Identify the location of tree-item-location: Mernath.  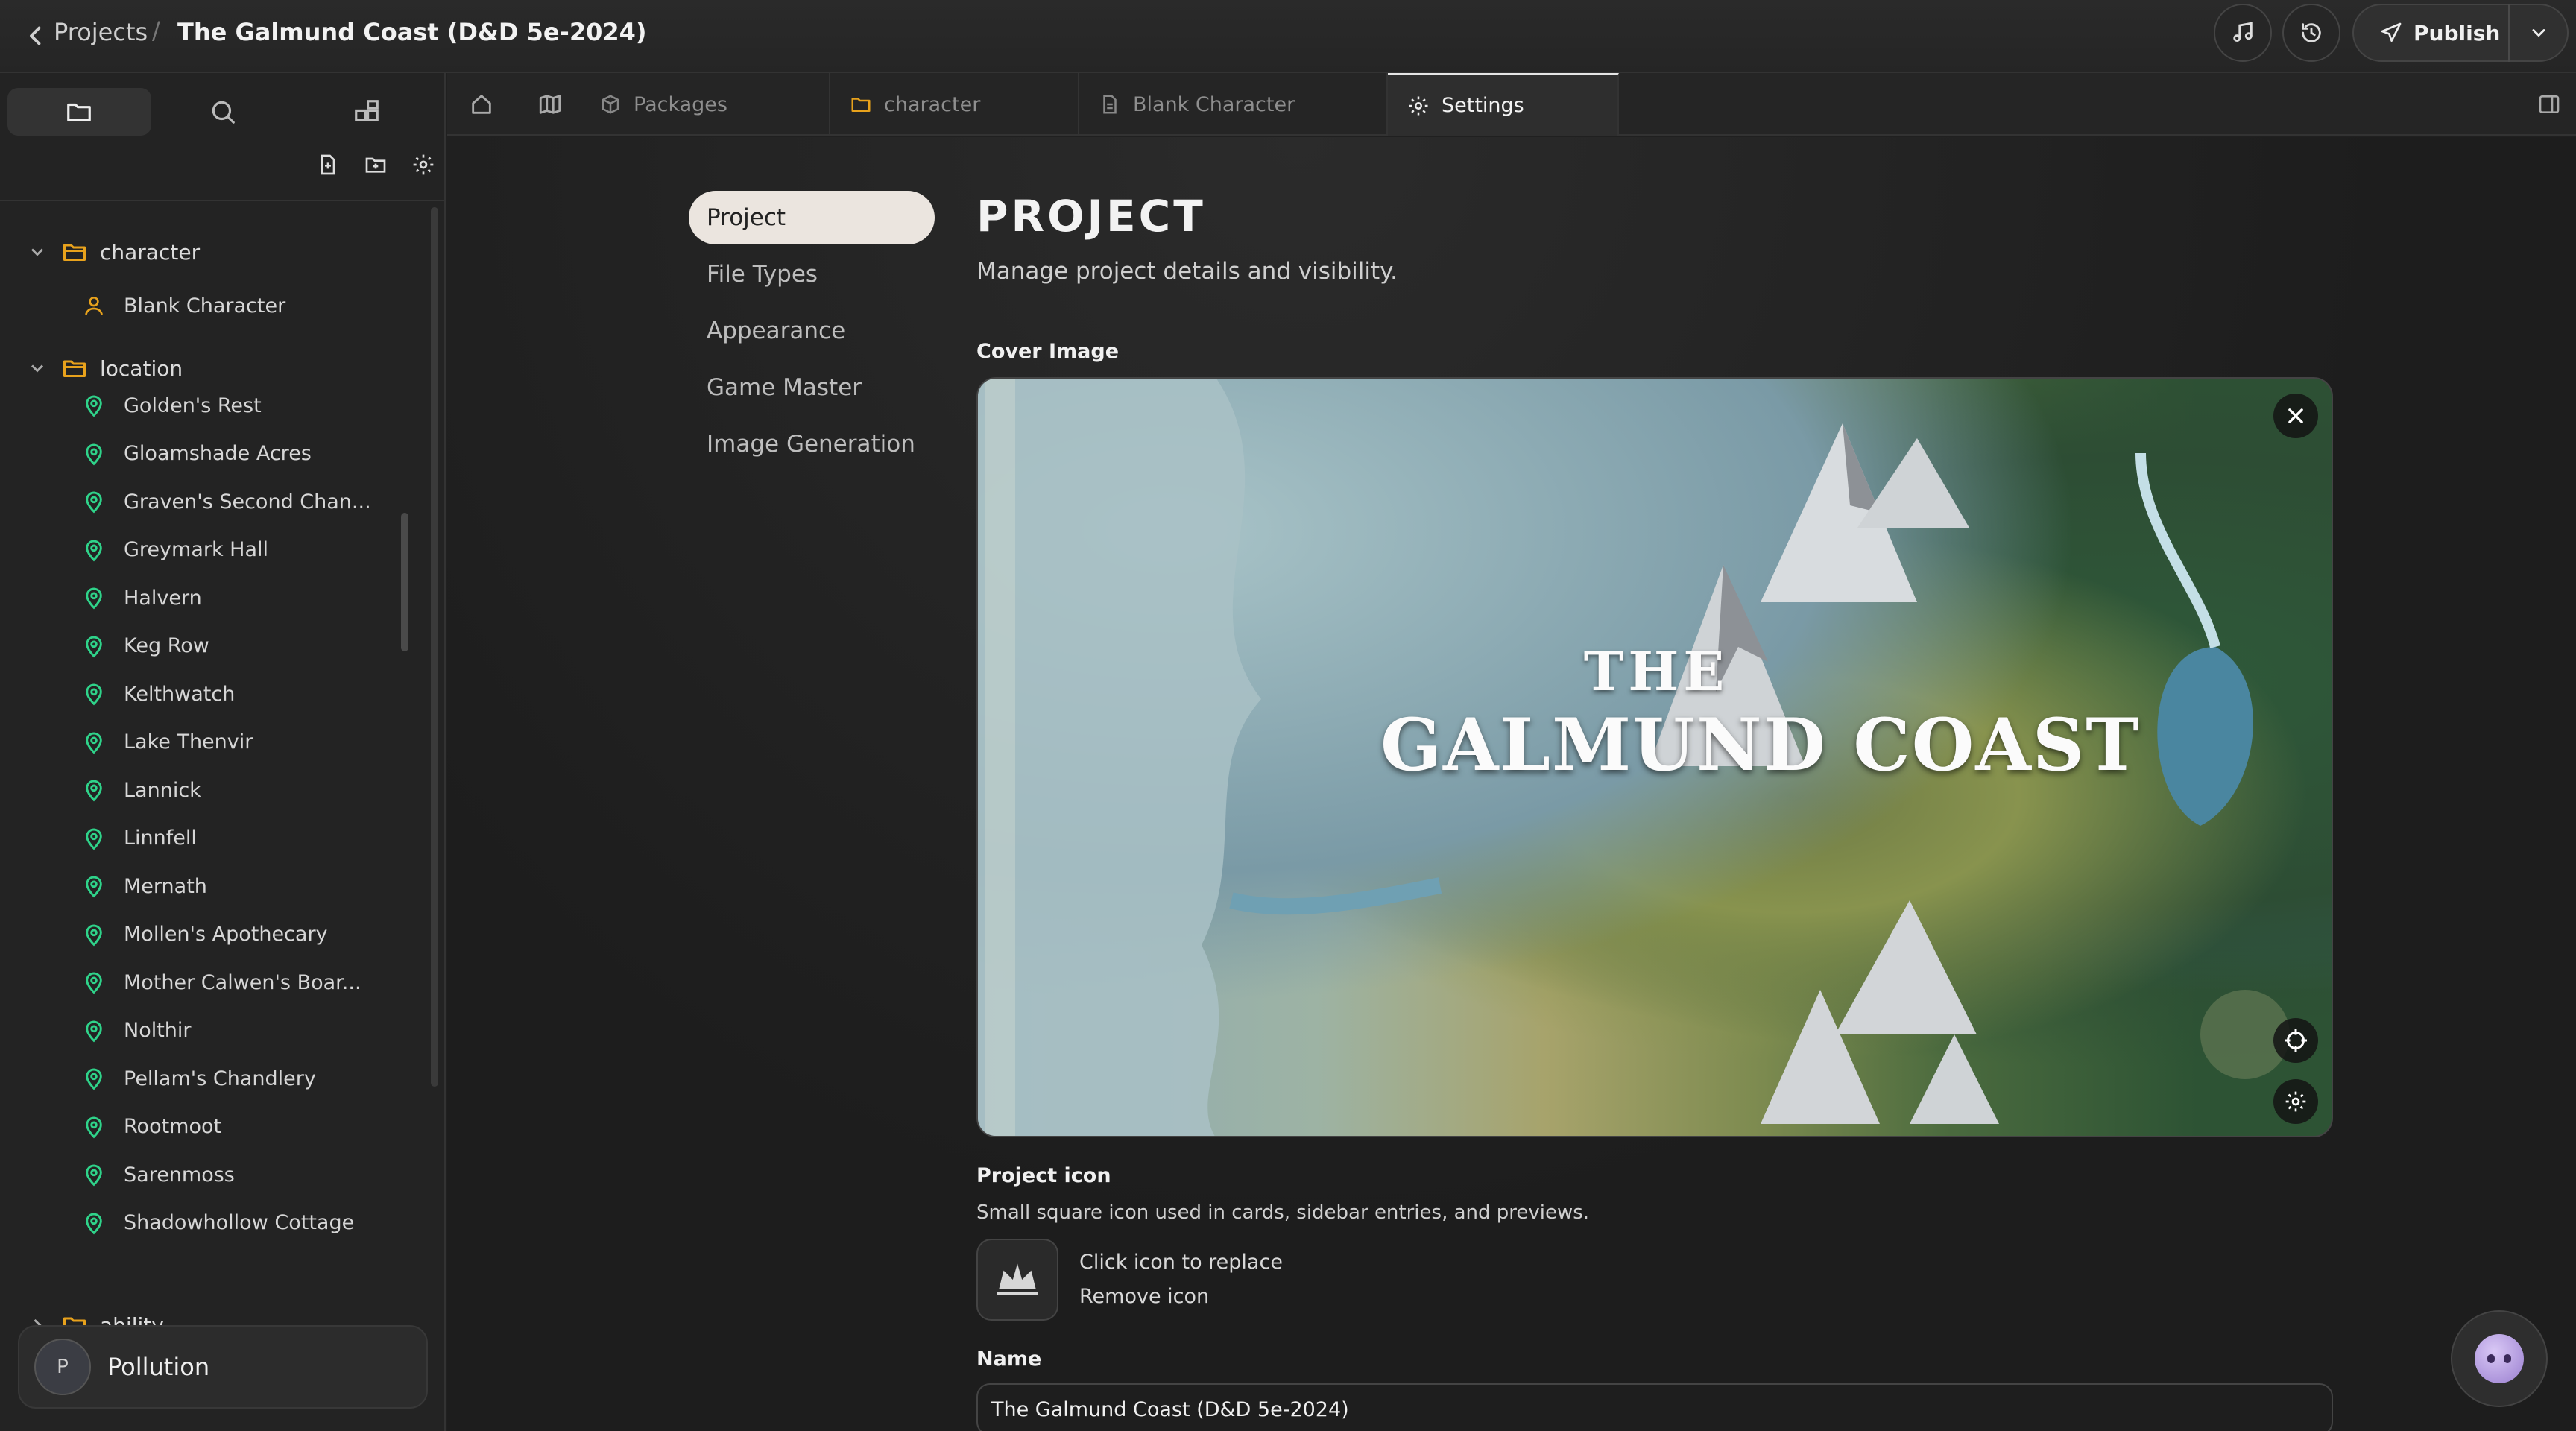
(144, 887).